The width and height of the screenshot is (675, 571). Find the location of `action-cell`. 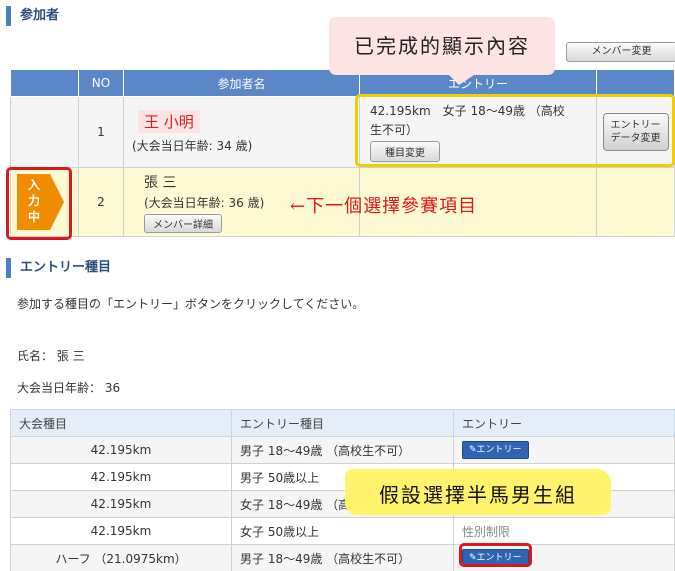

action-cell is located at coordinates (635, 202).